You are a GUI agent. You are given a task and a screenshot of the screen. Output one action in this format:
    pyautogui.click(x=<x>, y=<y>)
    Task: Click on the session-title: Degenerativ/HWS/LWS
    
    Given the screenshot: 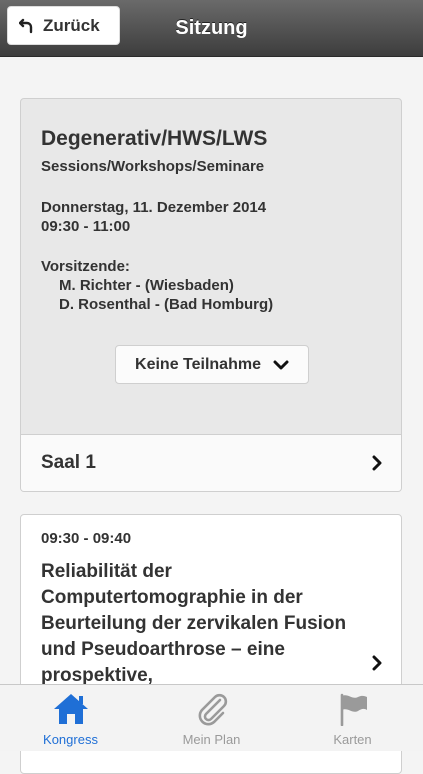 What is the action you would take?
    pyautogui.click(x=154, y=138)
    